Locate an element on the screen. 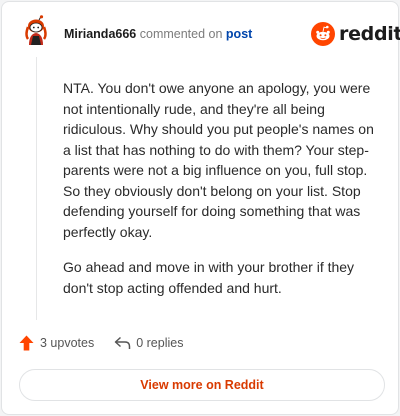 This screenshot has height=416, width=400. reply-arrow-icon is located at coordinates (122, 342).